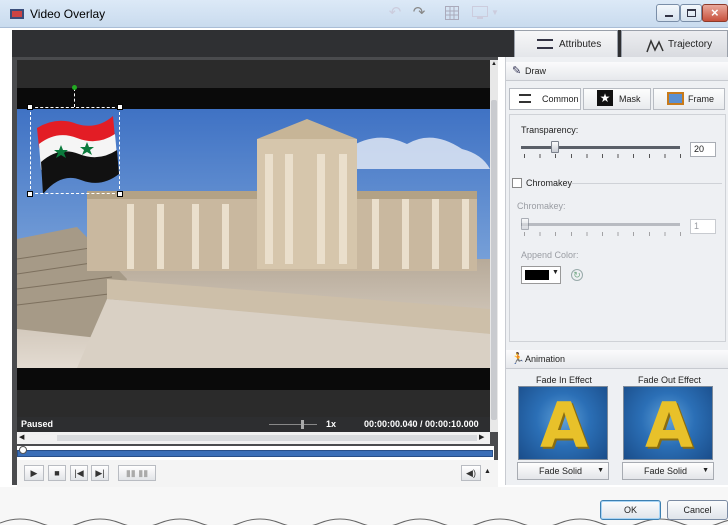 The height and width of the screenshot is (528, 728). Describe the element at coordinates (495, 13) in the screenshot. I see `monitor-dropdown-icon: ▼` at that location.